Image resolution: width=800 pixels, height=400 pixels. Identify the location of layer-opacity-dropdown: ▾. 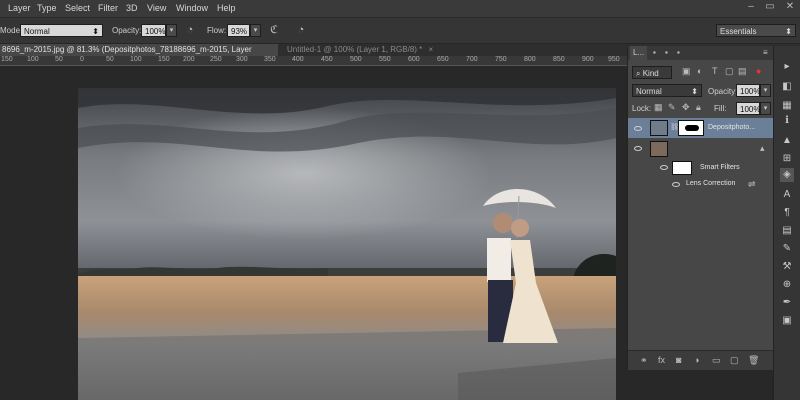
(765, 90).